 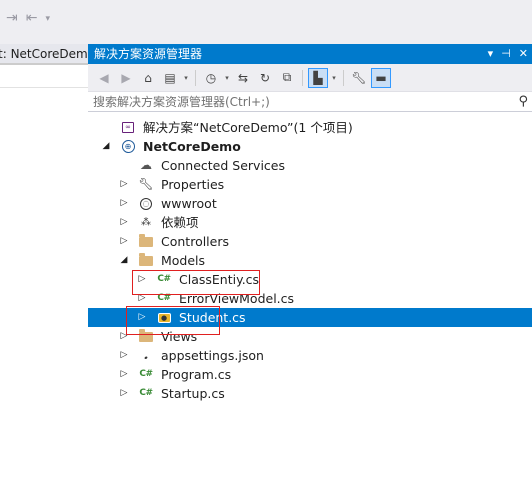 I want to click on collapse-all-icon: ⧉, so click(x=287, y=78).